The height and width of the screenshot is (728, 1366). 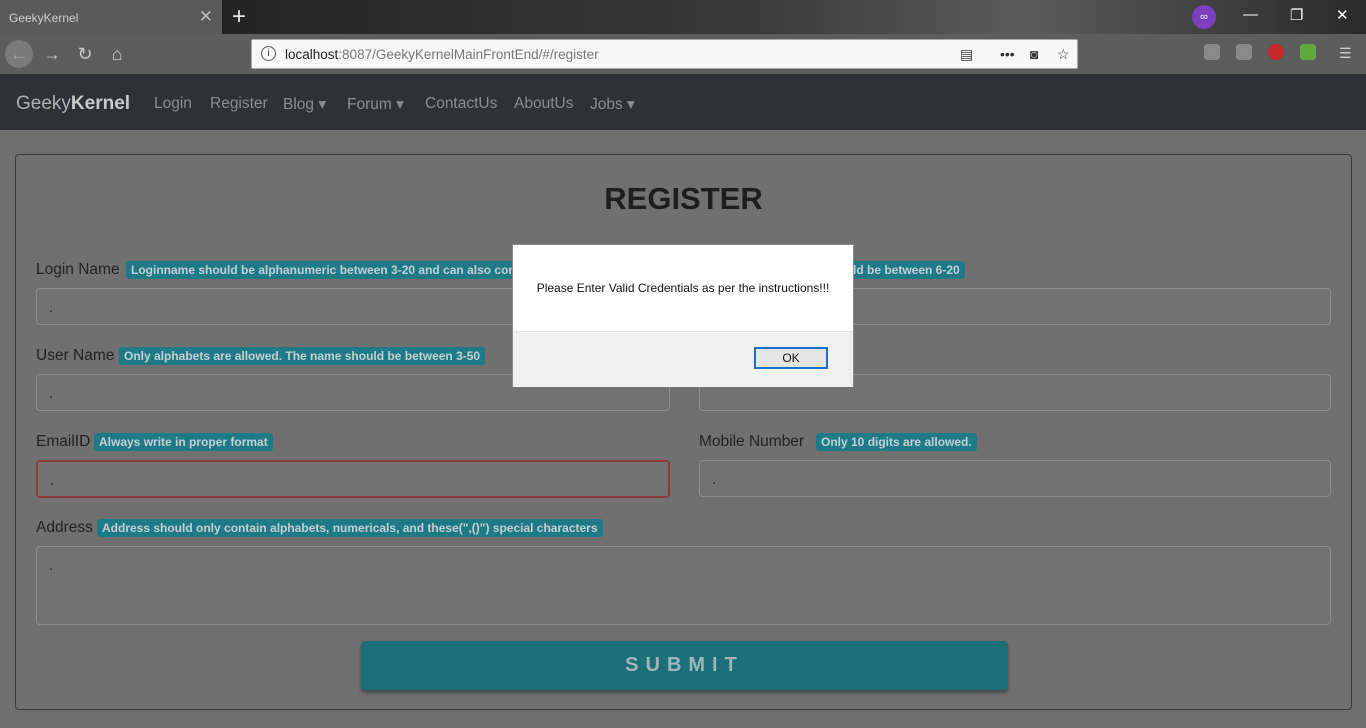 What do you see at coordinates (1276, 52) in the screenshot?
I see `ublock-icon` at bounding box center [1276, 52].